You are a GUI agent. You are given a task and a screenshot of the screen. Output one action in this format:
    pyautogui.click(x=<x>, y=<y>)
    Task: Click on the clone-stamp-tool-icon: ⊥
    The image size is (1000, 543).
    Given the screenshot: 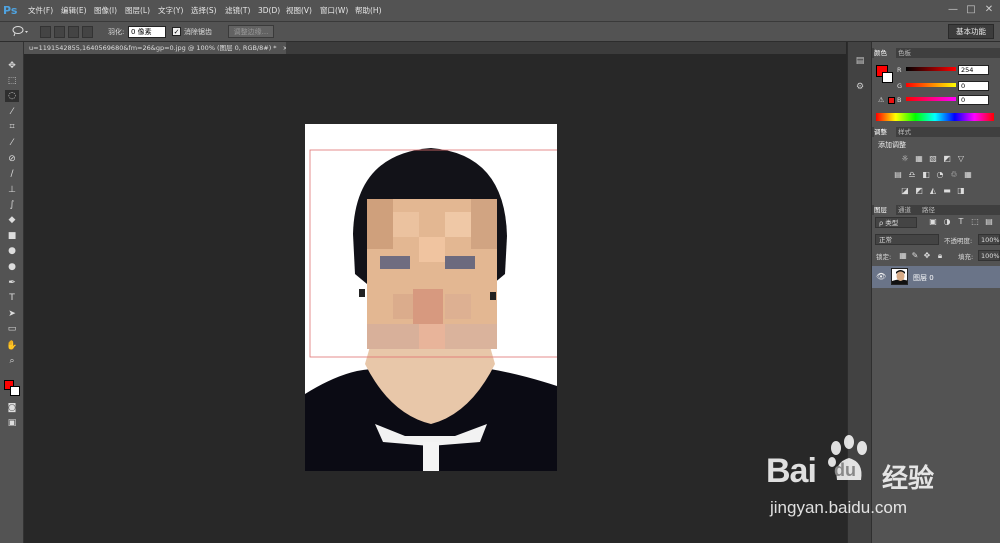 What is the action you would take?
    pyautogui.click(x=12, y=190)
    